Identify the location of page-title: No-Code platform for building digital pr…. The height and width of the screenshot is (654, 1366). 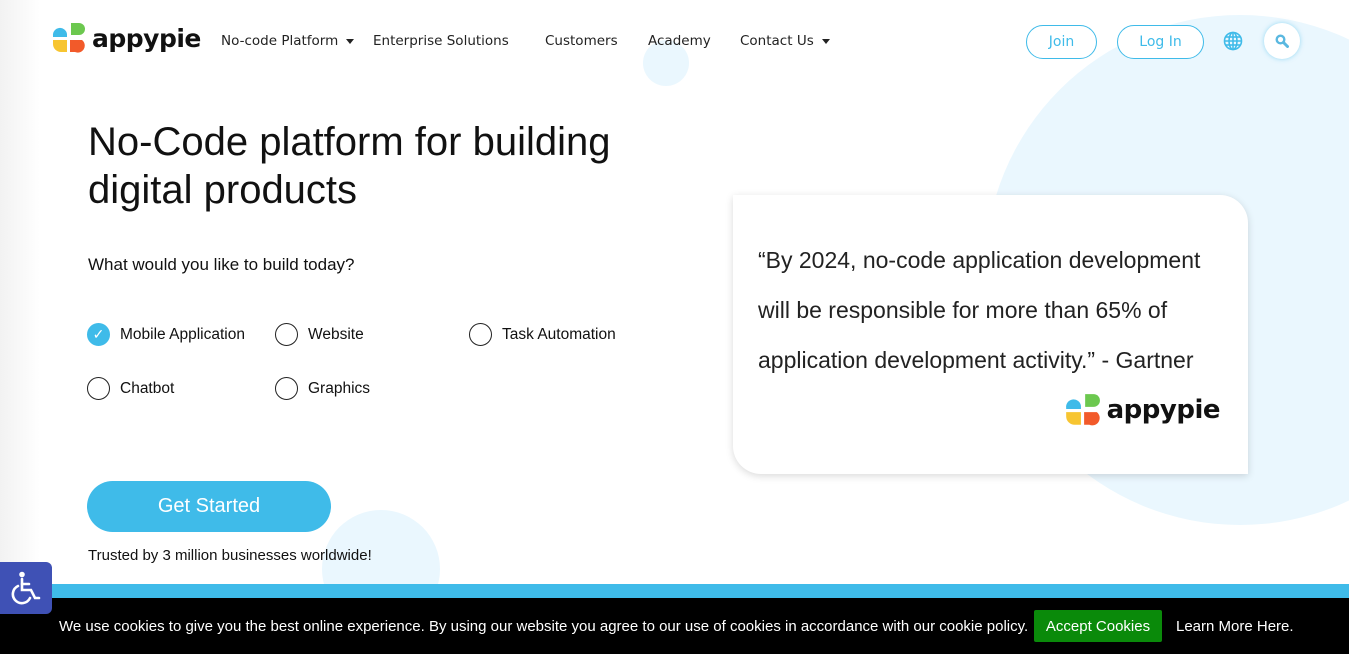
(349, 166).